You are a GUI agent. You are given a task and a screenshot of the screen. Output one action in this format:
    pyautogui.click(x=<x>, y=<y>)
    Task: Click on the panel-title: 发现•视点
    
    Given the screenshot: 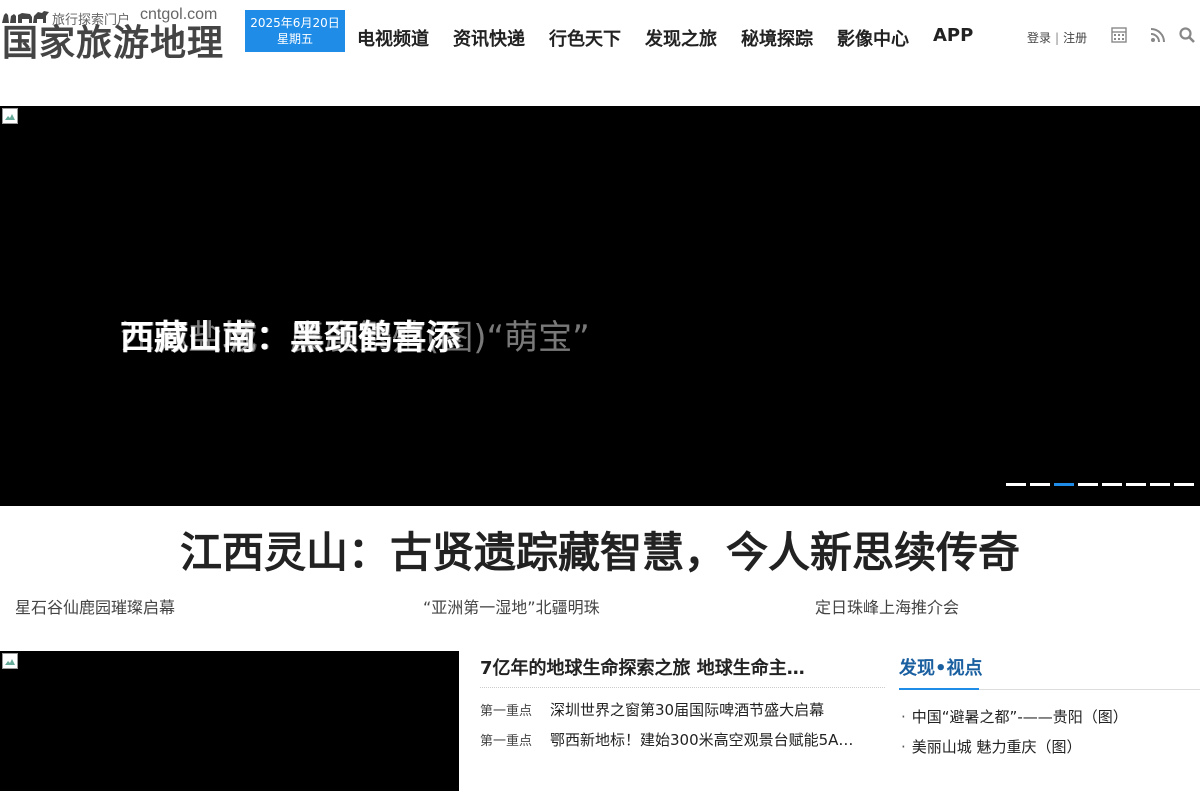 What is the action you would take?
    pyautogui.click(x=941, y=668)
    